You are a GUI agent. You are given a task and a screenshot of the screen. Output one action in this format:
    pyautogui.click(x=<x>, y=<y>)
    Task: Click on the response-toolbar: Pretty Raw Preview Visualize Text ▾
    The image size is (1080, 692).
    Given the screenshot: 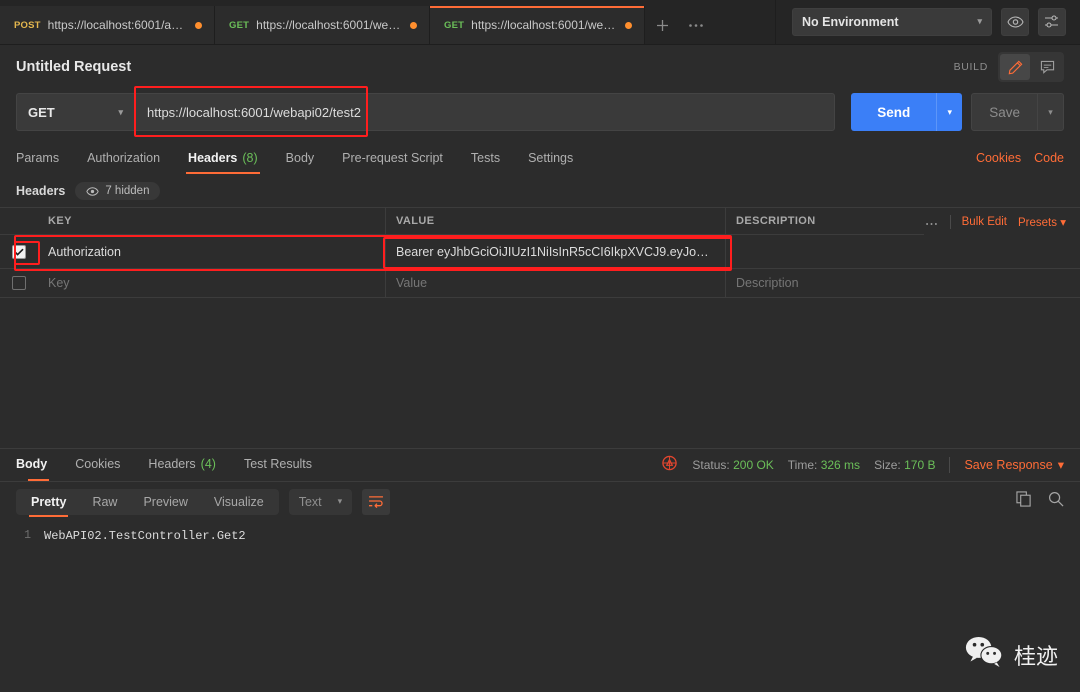 What is the action you would take?
    pyautogui.click(x=540, y=500)
    